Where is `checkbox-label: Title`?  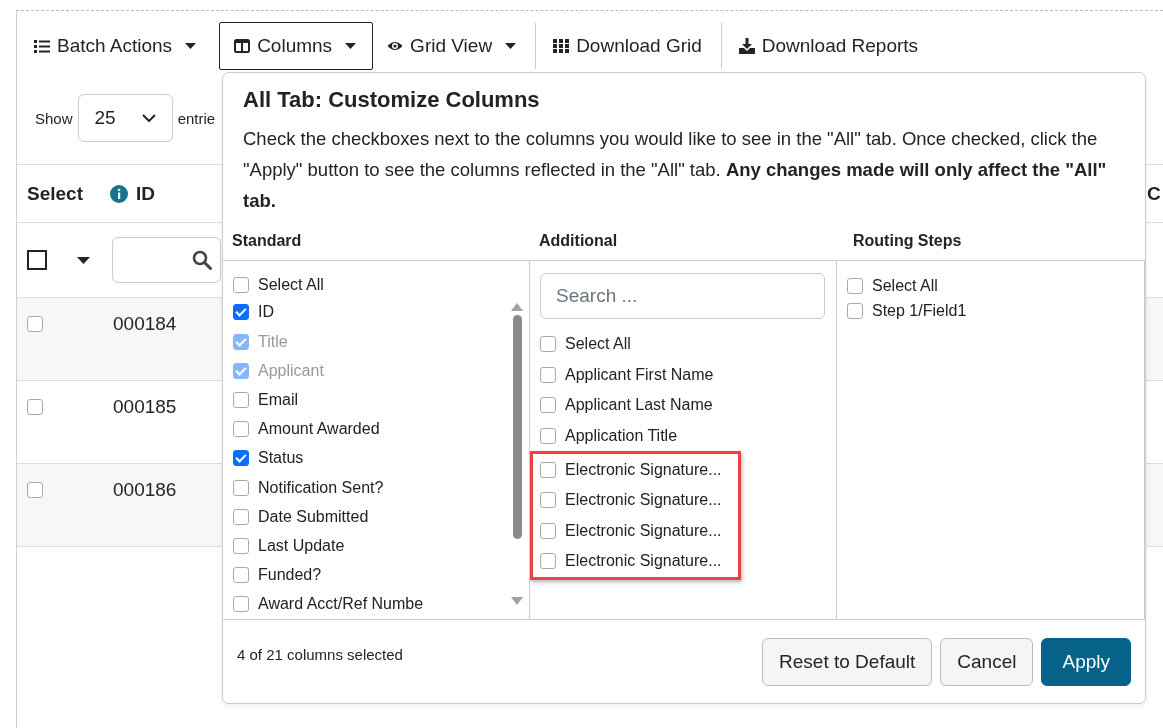
checkbox-label: Title is located at coordinates (273, 341).